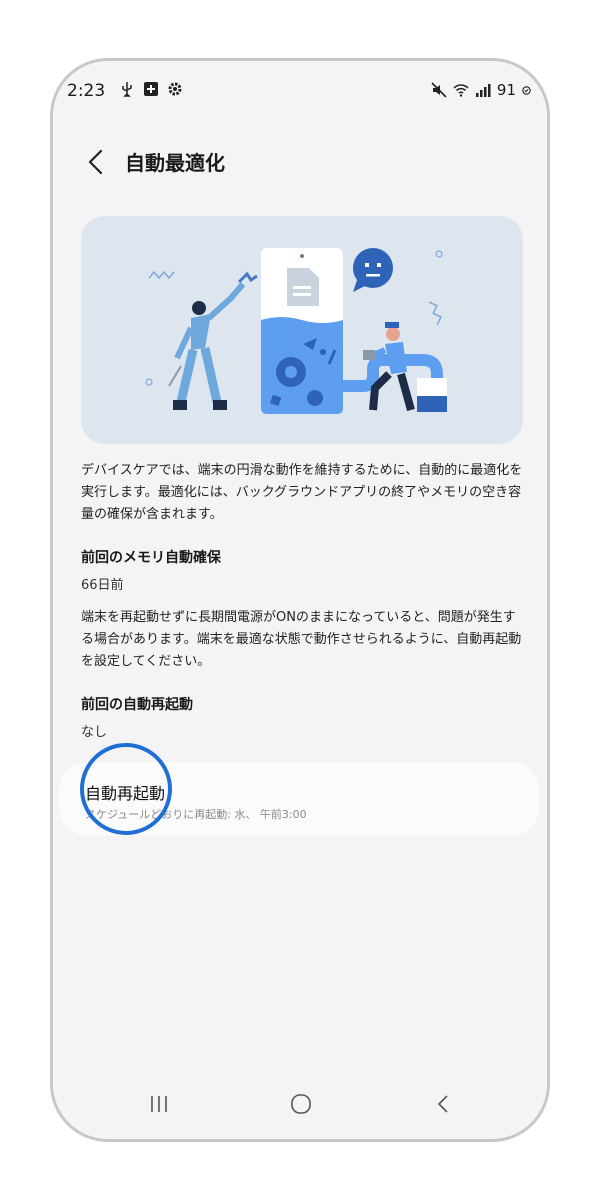 The image size is (600, 1200). What do you see at coordinates (125, 793) in the screenshot?
I see `auto-restart-title: 自動再起動` at bounding box center [125, 793].